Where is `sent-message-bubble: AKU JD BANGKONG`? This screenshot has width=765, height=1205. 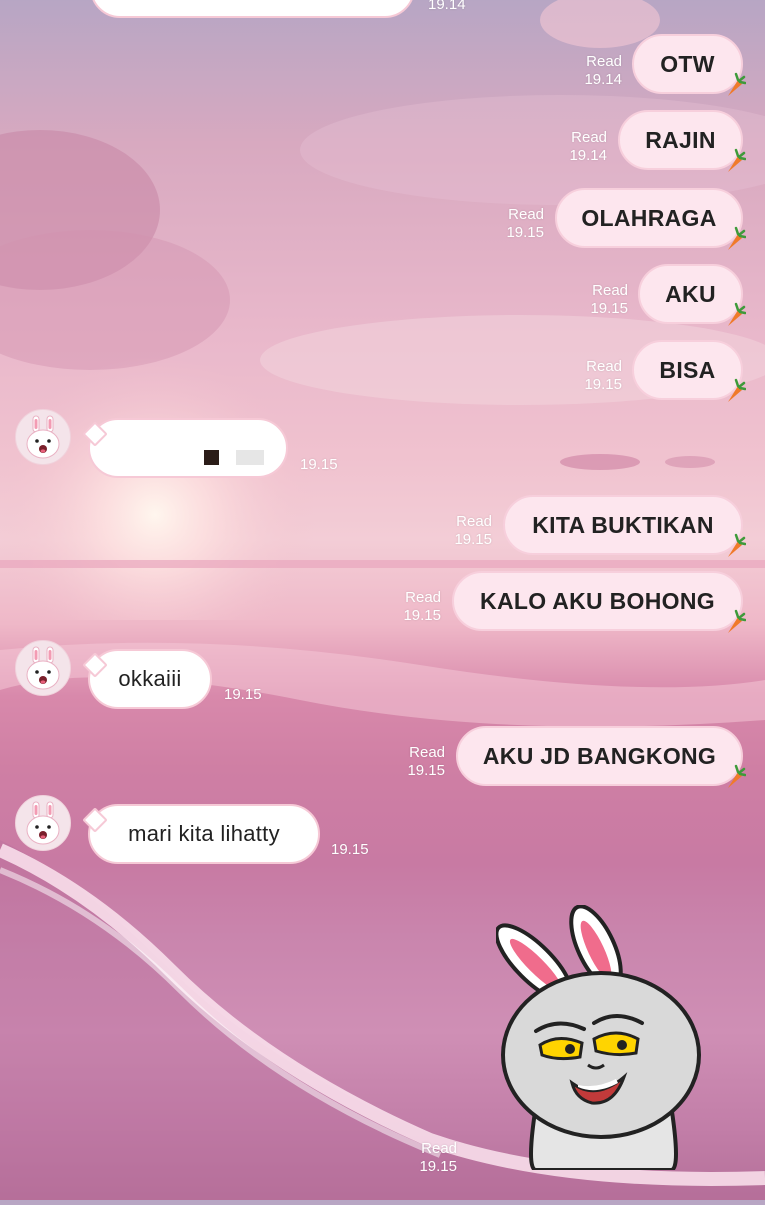
sent-message-bubble: AKU JD BANGKONG is located at coordinates (599, 756).